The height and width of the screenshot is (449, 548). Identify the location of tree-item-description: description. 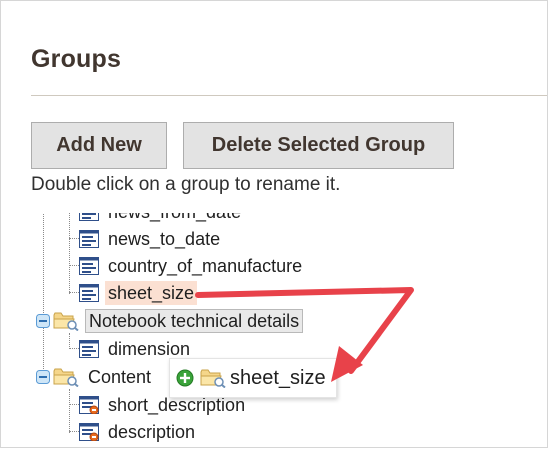
(138, 432).